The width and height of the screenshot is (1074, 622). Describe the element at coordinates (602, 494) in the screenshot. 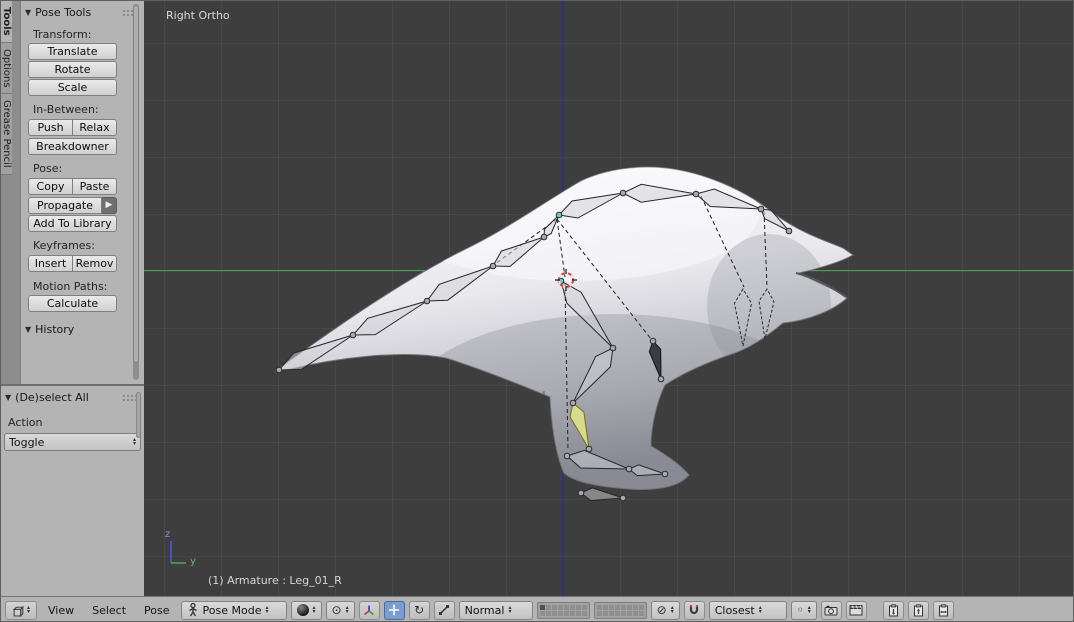

I see `bone` at that location.